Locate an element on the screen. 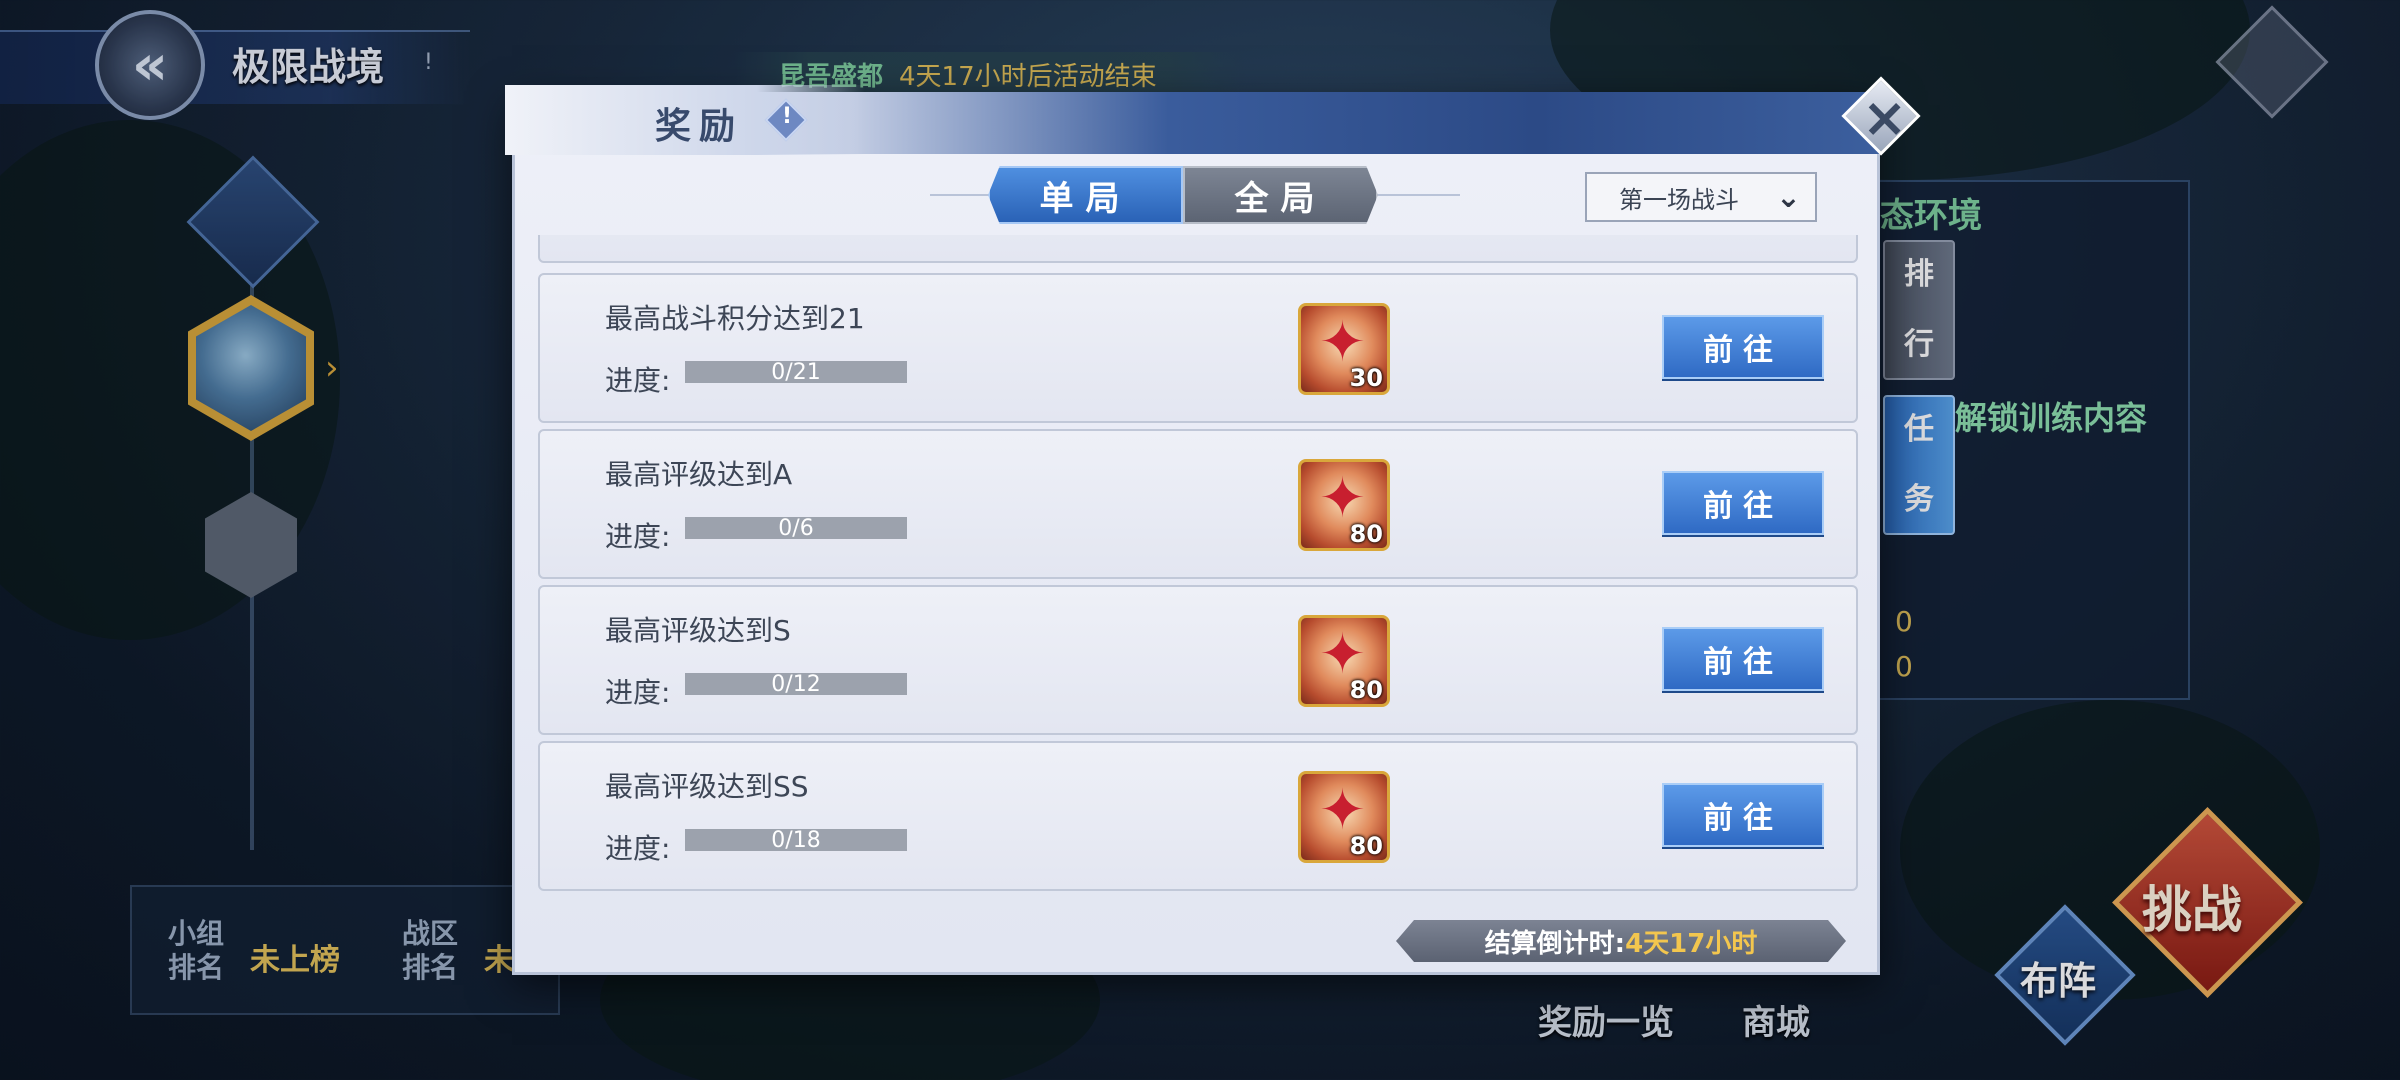 This screenshot has width=2400, height=1080. progress-text: 0/6 is located at coordinates (796, 528).